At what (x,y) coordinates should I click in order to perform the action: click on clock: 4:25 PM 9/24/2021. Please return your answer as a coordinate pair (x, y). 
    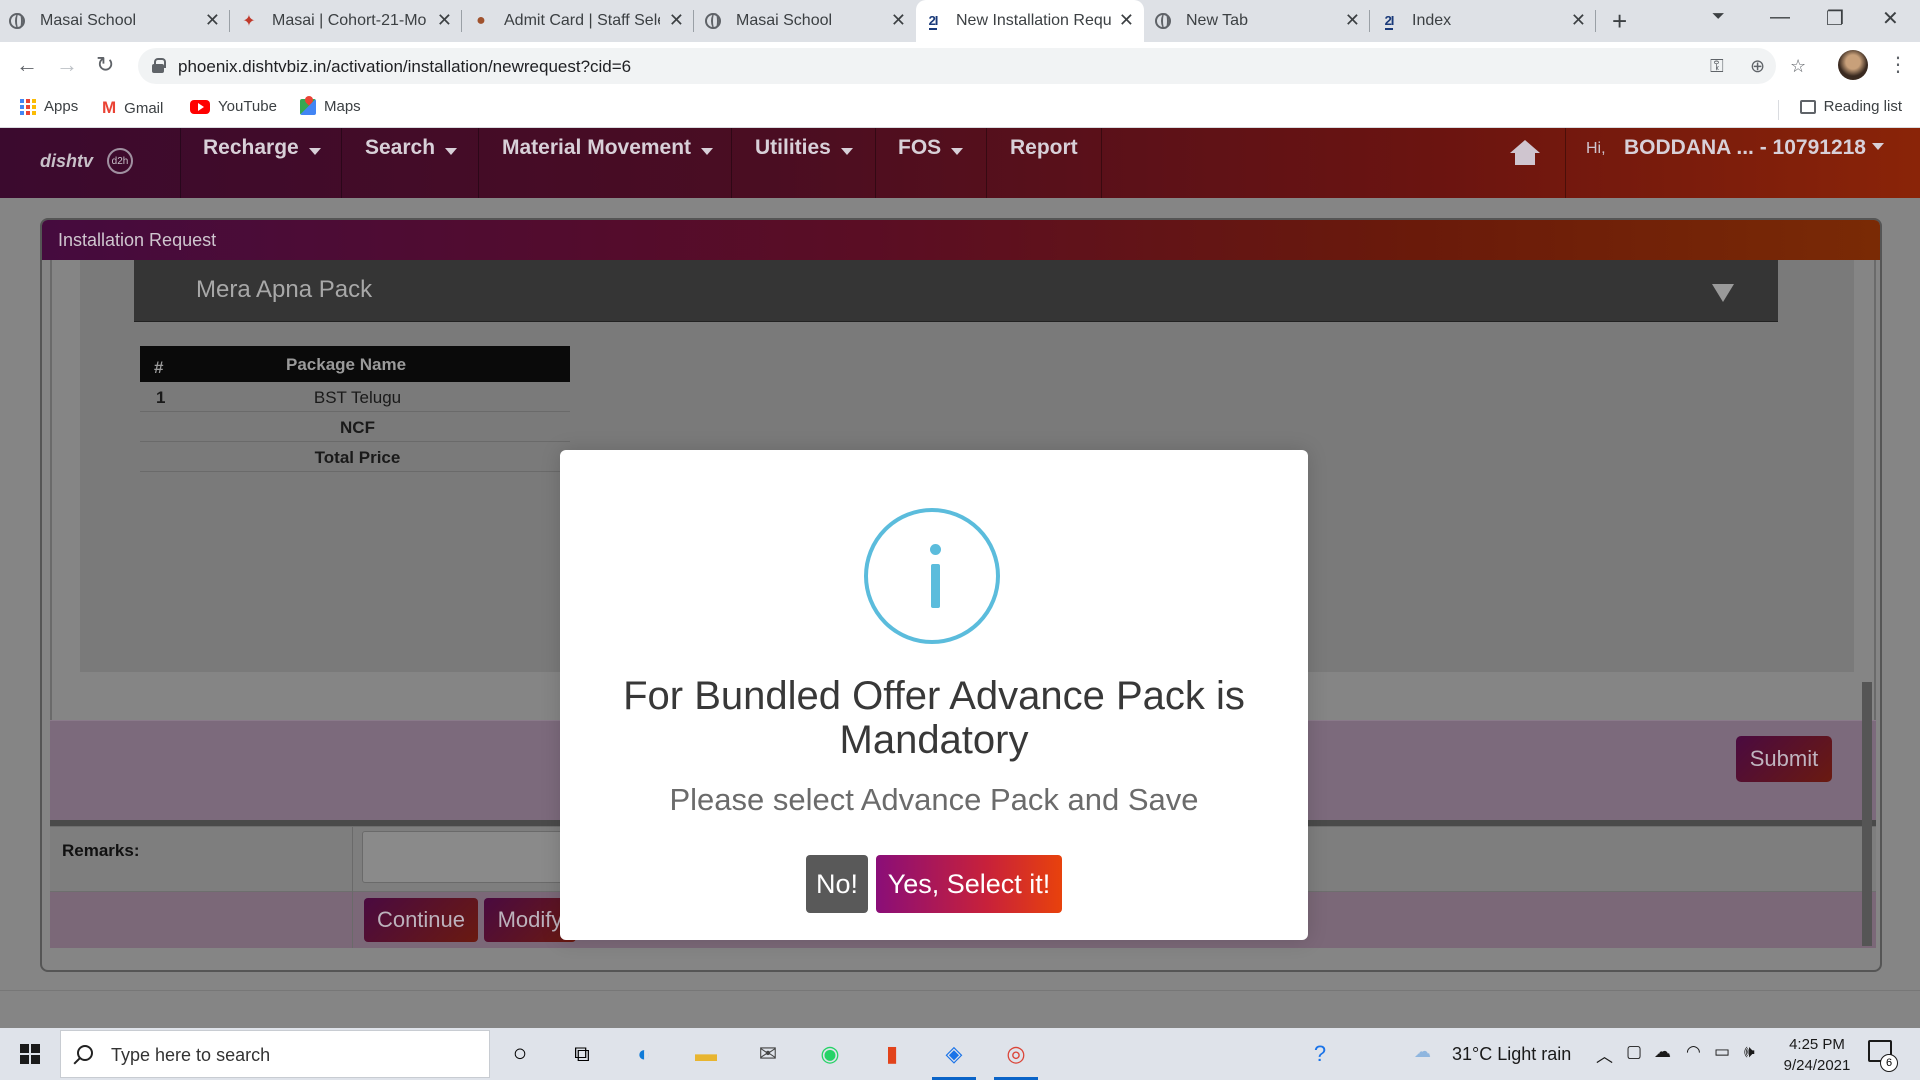
    Looking at the image, I should click on (1817, 1055).